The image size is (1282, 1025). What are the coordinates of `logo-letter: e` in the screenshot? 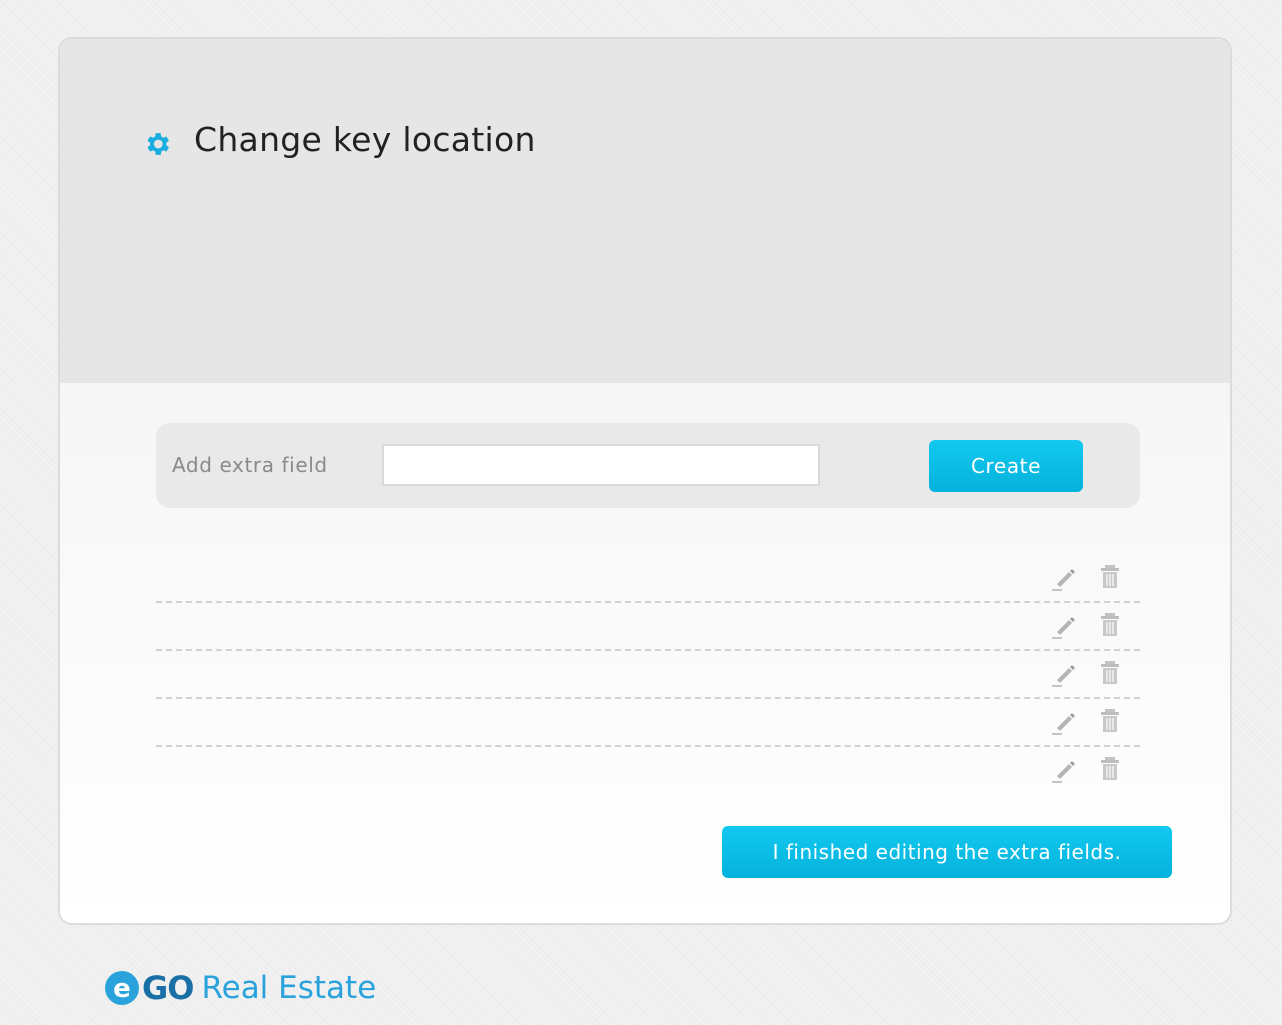 It's located at (122, 989).